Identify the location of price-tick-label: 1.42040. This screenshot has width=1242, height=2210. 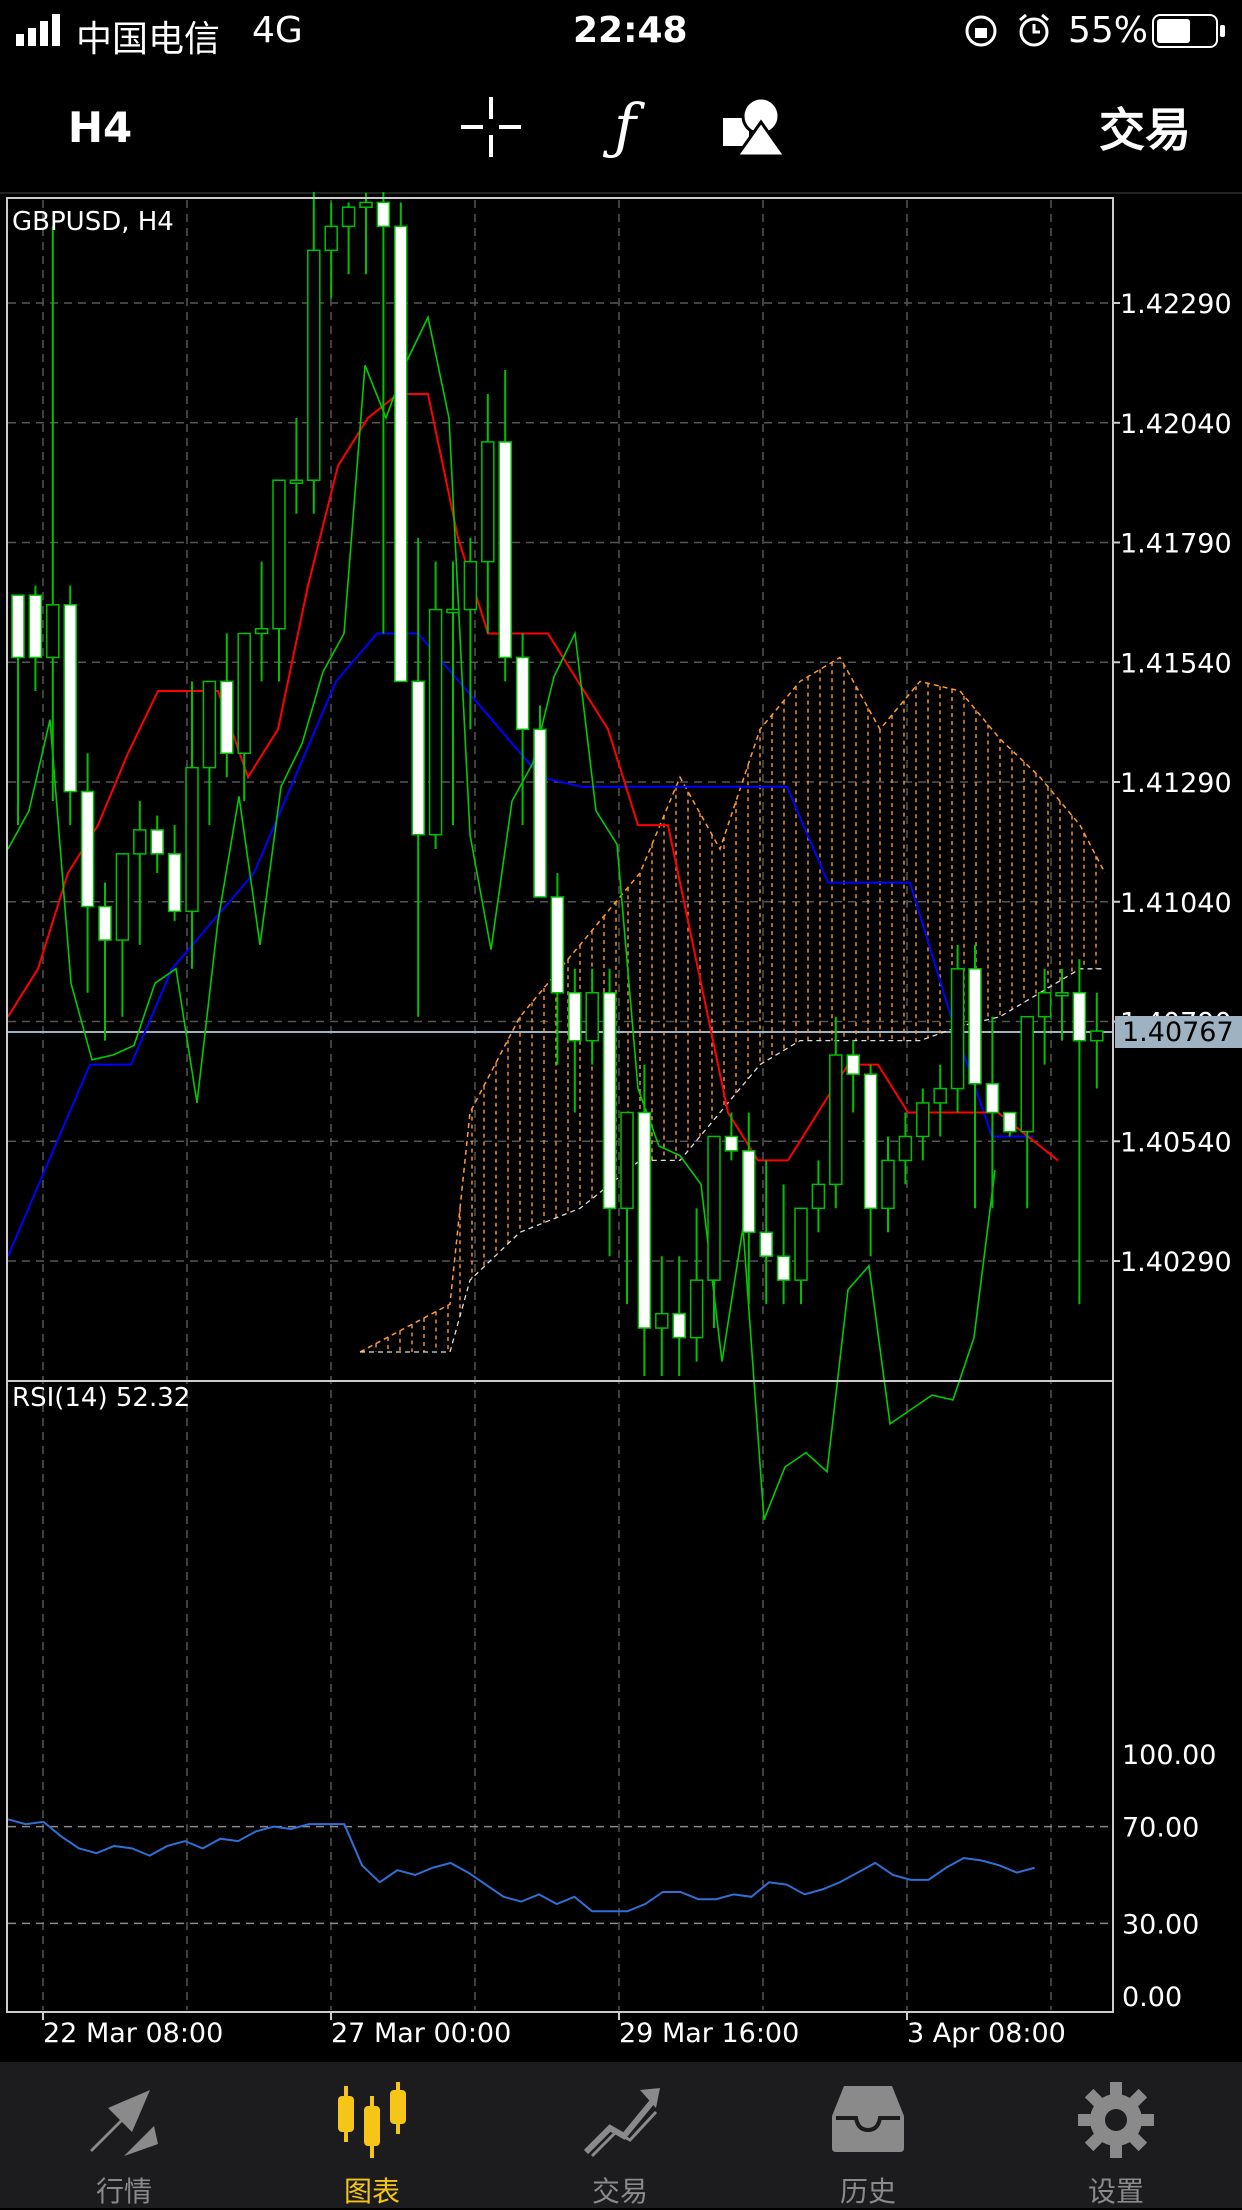
(1176, 424).